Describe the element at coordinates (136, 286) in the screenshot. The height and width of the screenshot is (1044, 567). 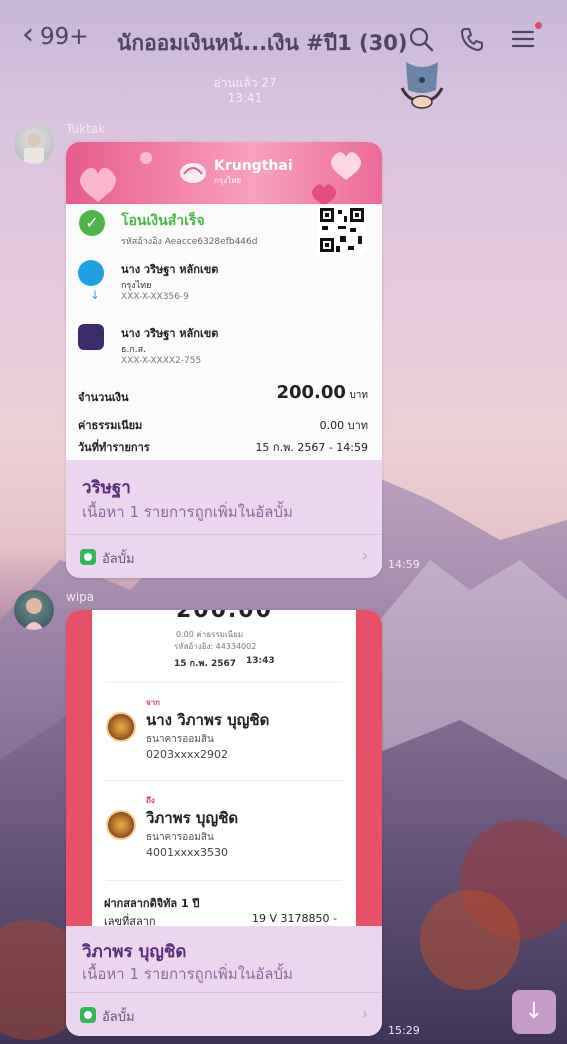
I see `sender-bank: กรุงไทย` at that location.